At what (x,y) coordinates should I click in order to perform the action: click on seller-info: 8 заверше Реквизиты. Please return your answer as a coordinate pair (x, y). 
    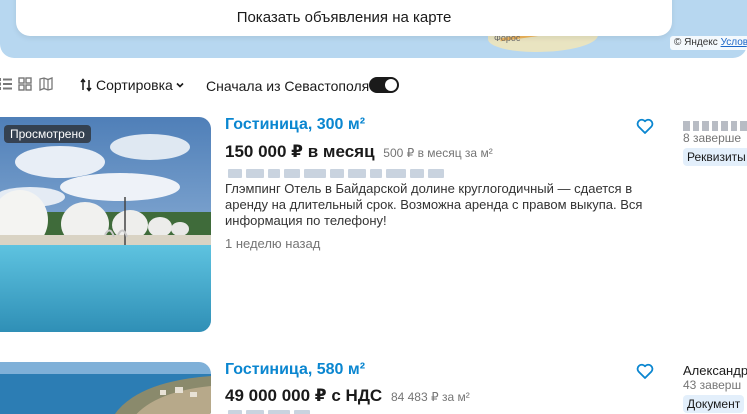
    Looking at the image, I should click on (715, 143).